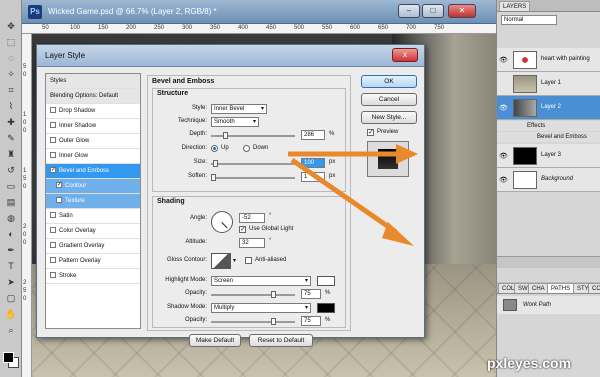 Image resolution: width=600 pixels, height=377 pixels. Describe the element at coordinates (93, 81) in the screenshot. I see `styles-header: Styles` at that location.